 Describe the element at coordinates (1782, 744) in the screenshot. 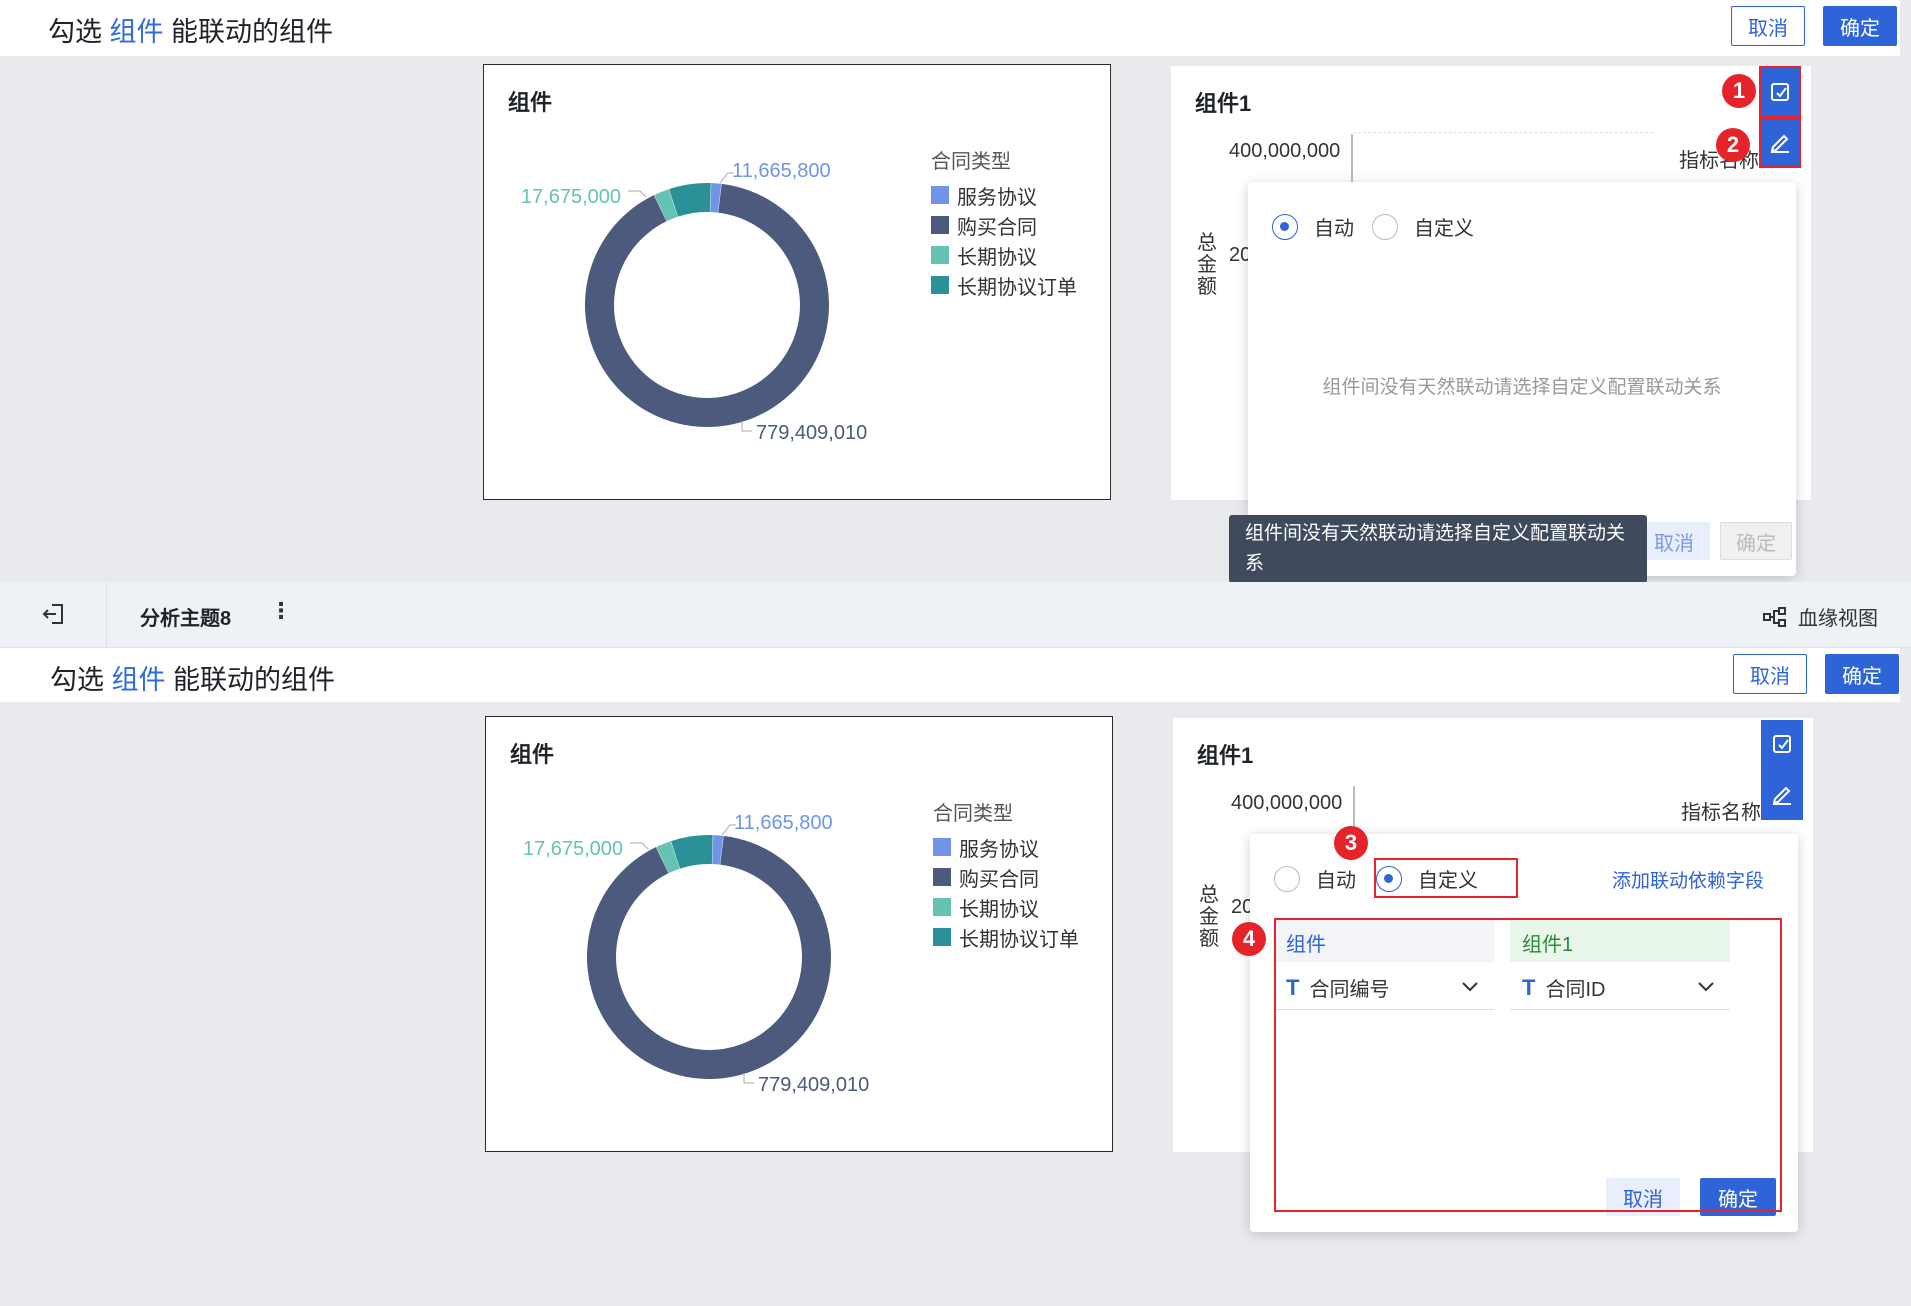

I see `linkage-icon` at that location.